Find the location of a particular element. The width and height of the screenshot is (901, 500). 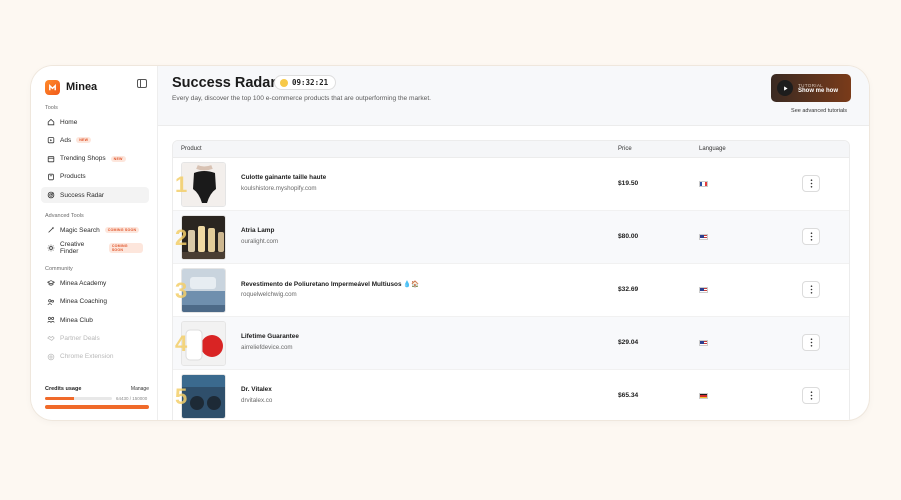

users-icon is located at coordinates (51, 302).